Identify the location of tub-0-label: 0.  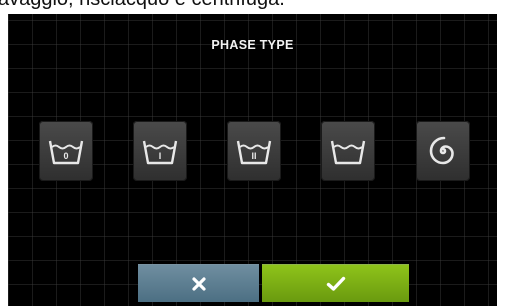
(65, 156).